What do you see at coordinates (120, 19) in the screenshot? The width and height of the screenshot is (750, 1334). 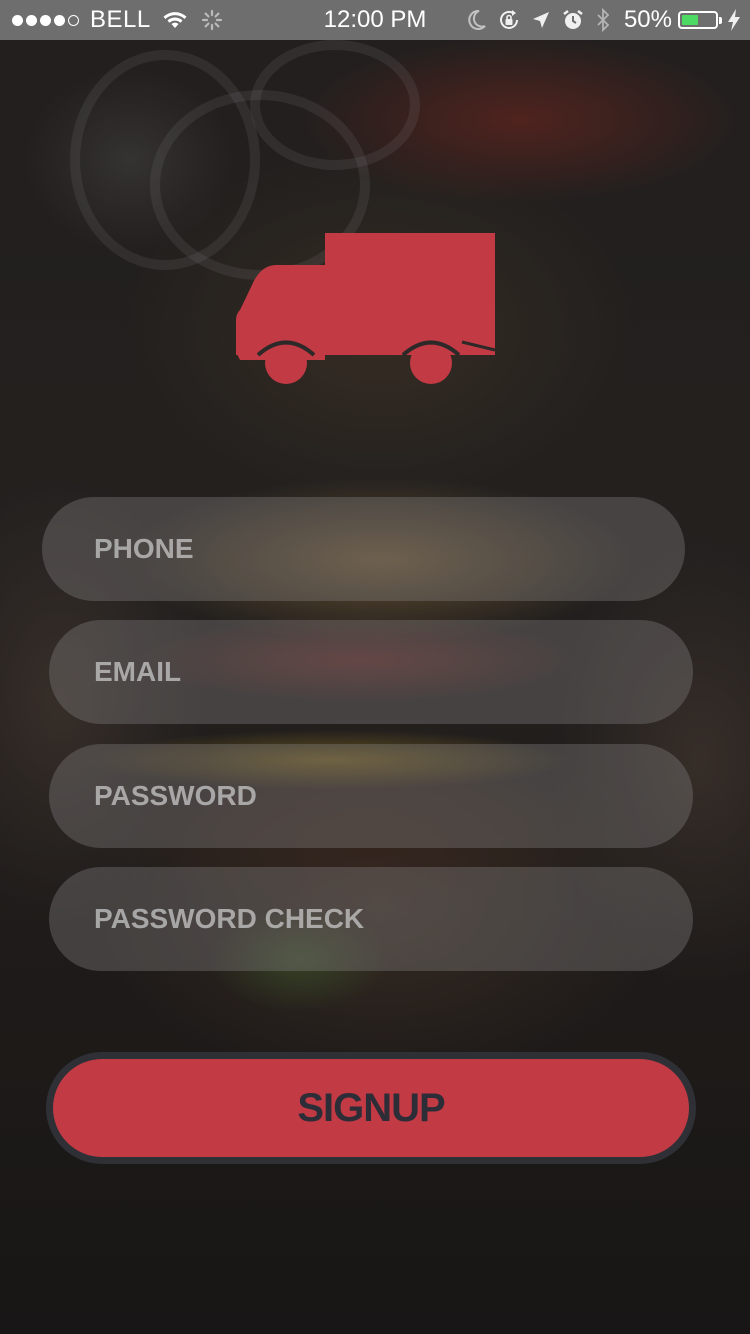 I see `carrier-name: BELL` at bounding box center [120, 19].